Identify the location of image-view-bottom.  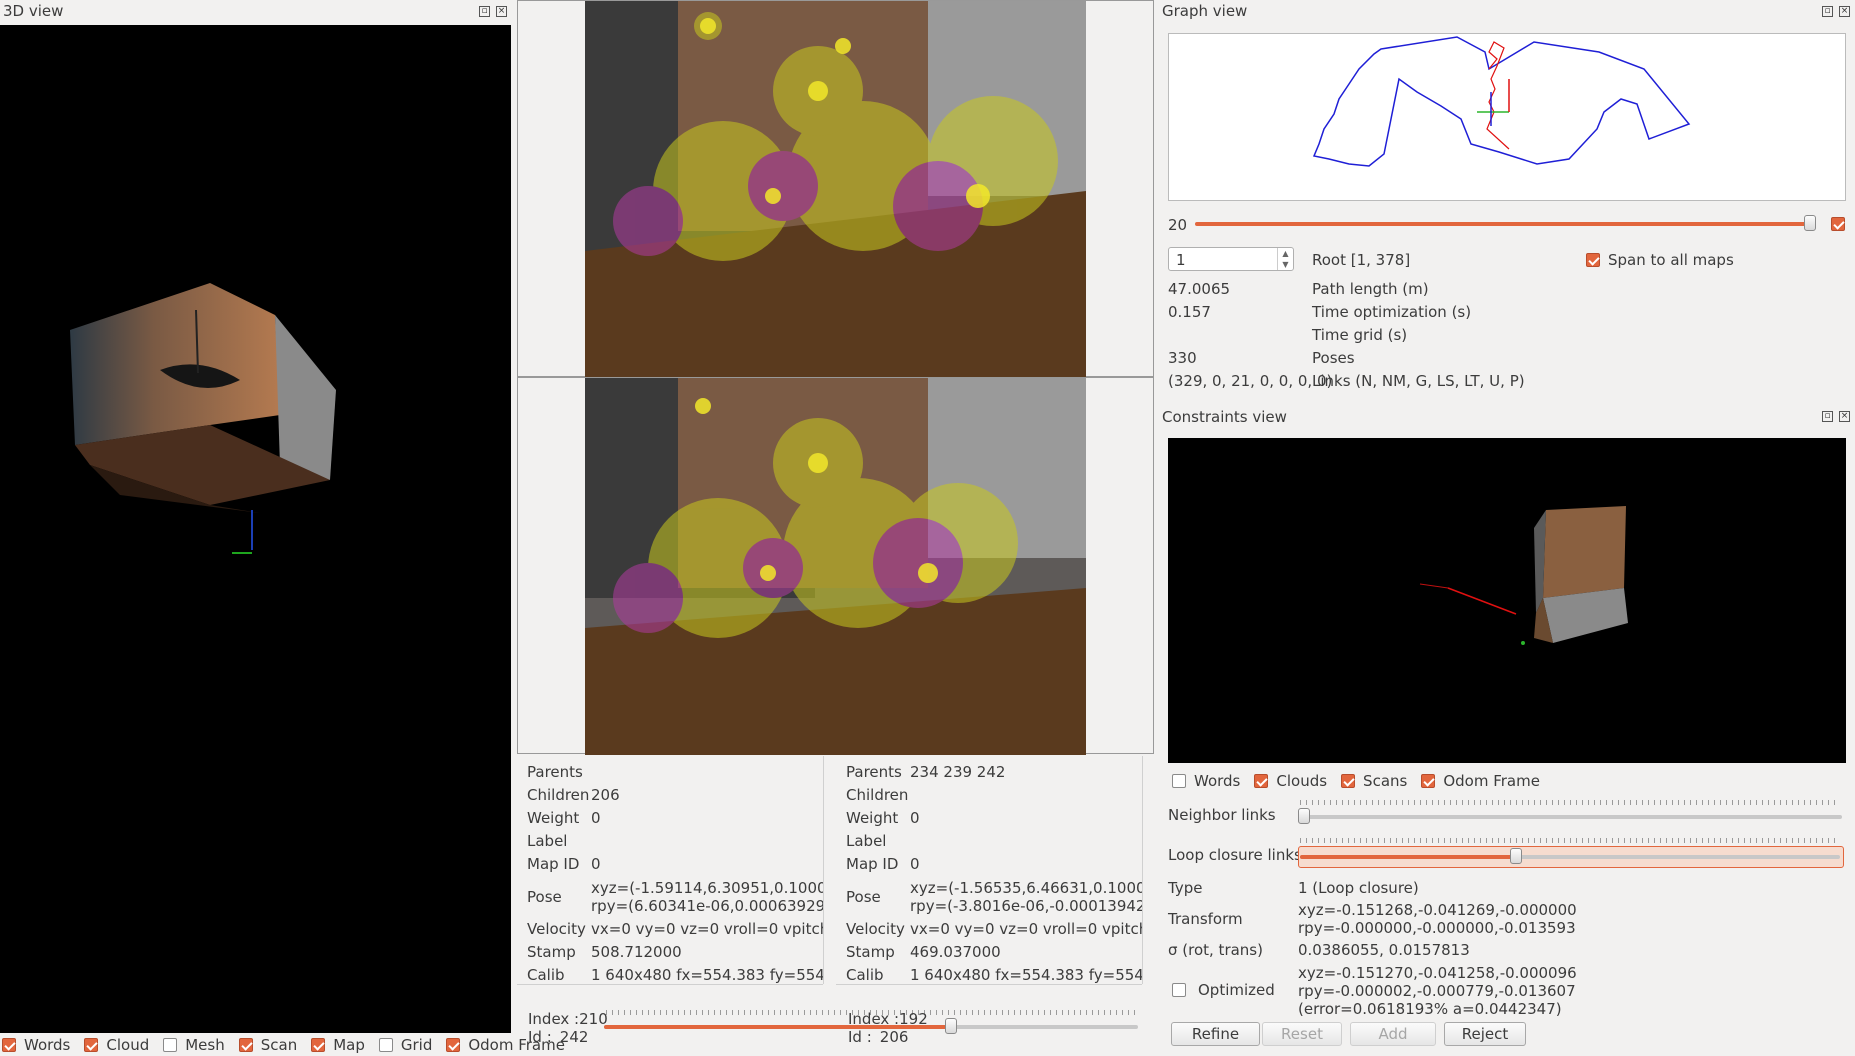
(835, 566).